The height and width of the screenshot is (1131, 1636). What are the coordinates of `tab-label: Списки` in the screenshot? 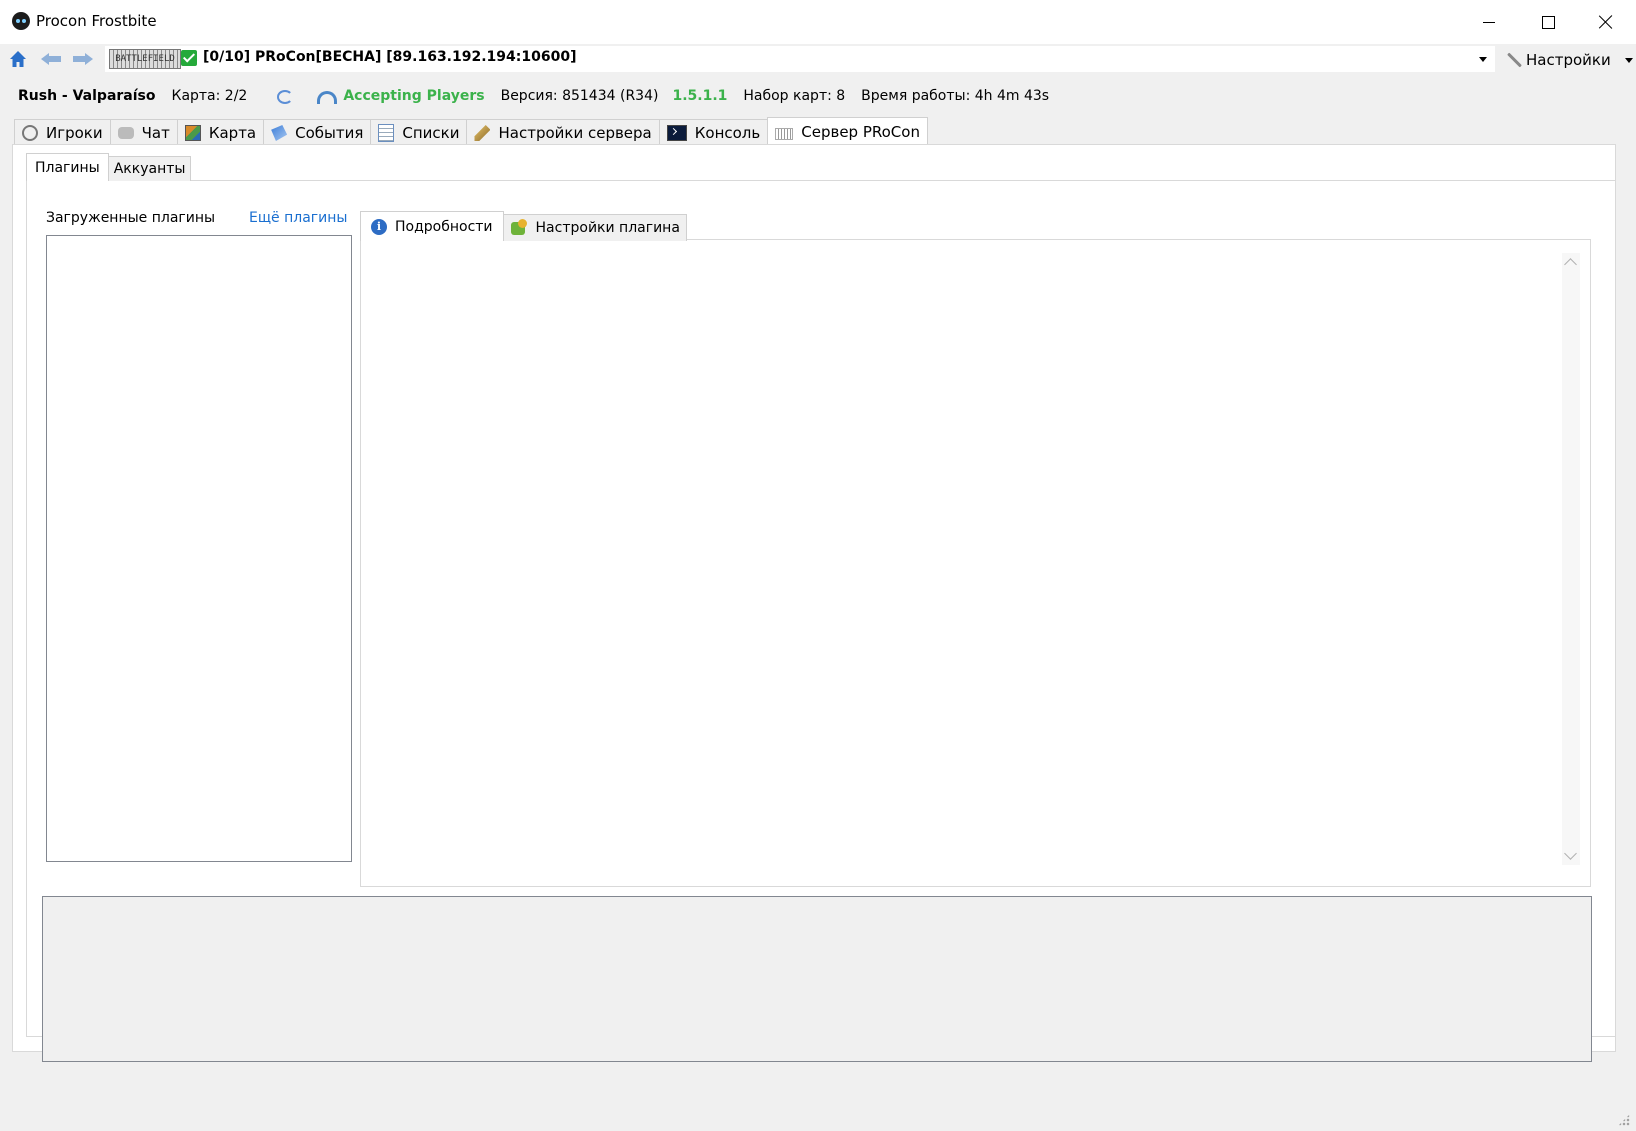 It's located at (431, 133).